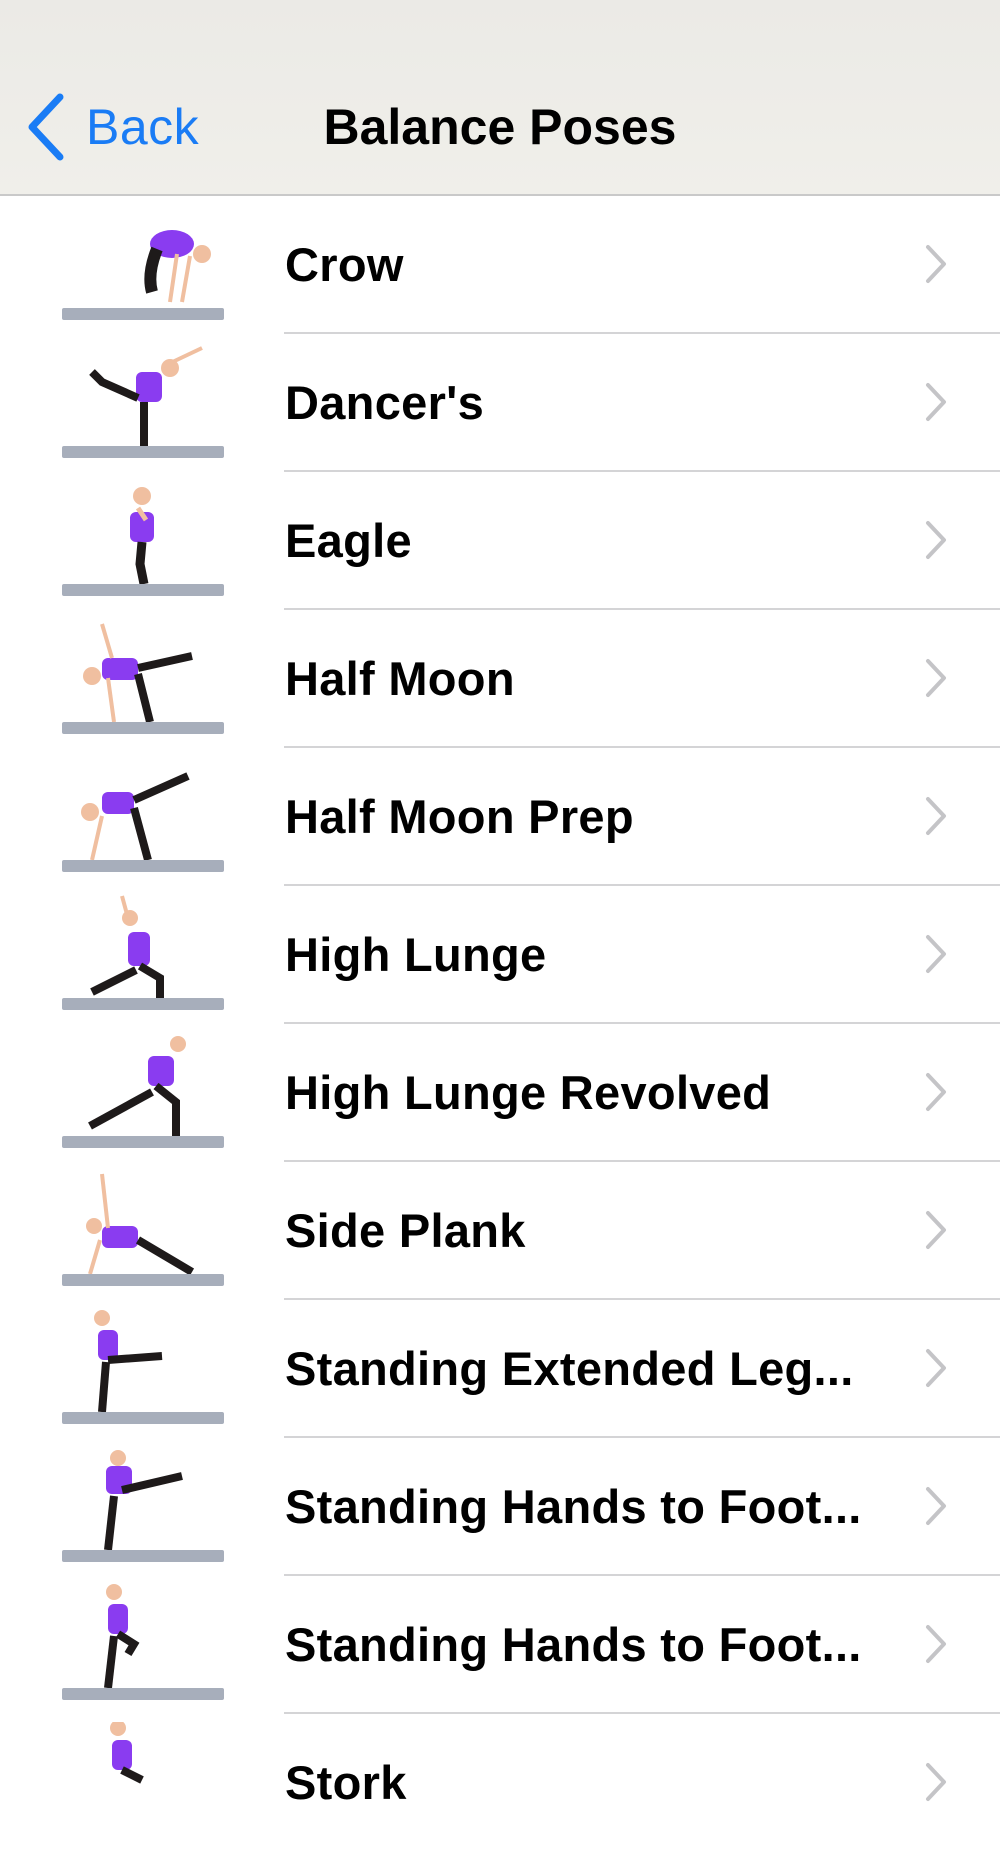 Image resolution: width=1000 pixels, height=1852 pixels. I want to click on pose-label: Half Moon Prep, so click(459, 816).